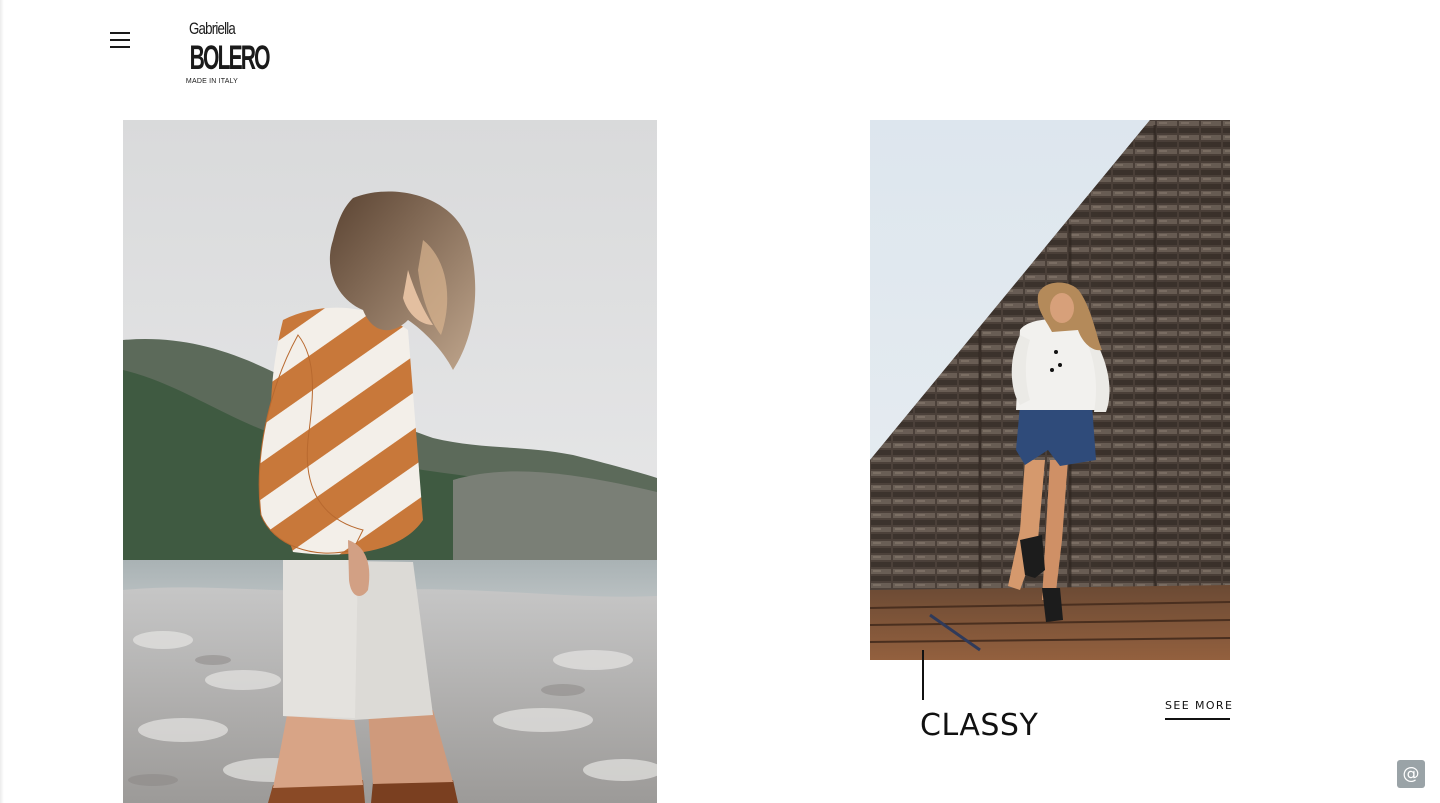 The width and height of the screenshot is (1440, 803). I want to click on see-more-link: SEE MORE, so click(1198, 709).